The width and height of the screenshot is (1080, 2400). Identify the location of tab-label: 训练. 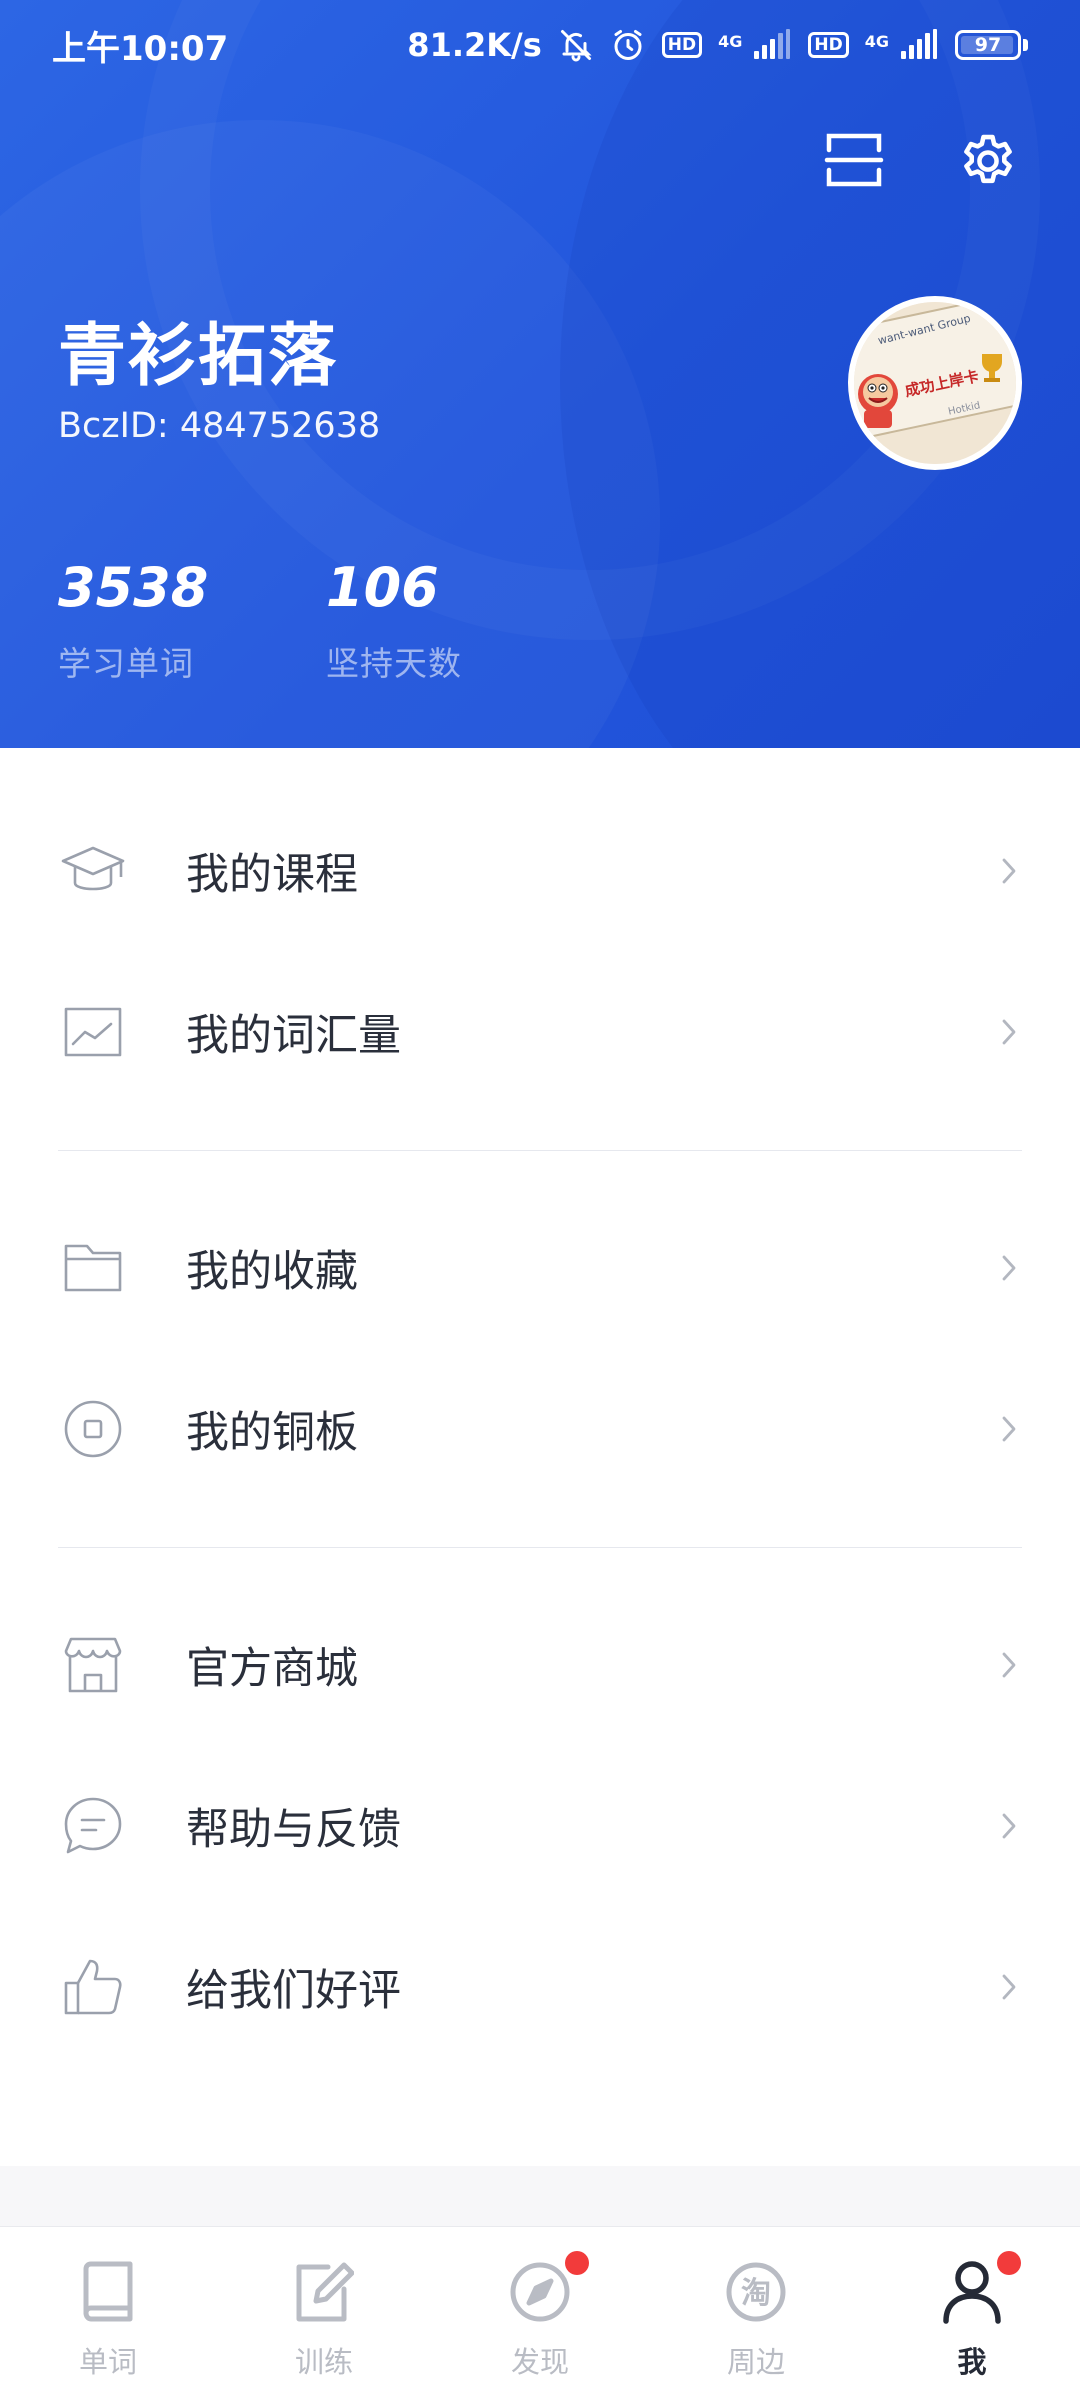
(323, 2362).